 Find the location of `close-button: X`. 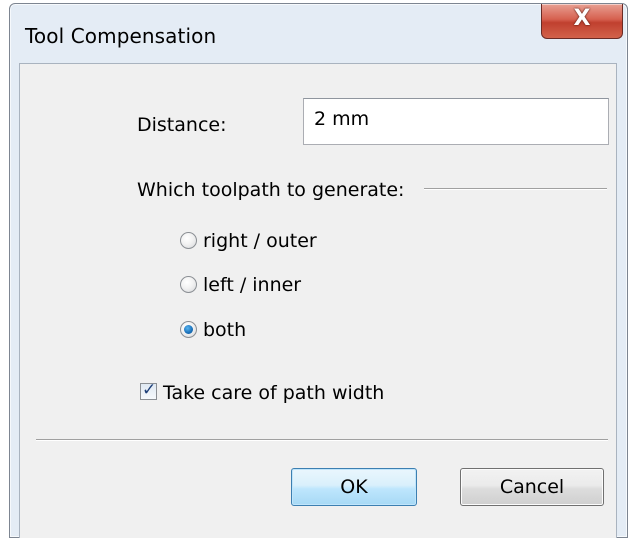

close-button: X is located at coordinates (582, 21).